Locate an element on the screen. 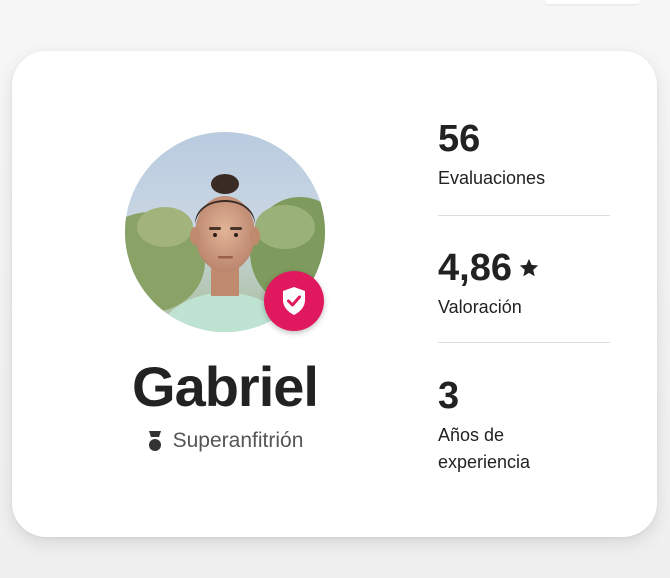  stat-rating: 4,86 Valoración is located at coordinates (524, 279).